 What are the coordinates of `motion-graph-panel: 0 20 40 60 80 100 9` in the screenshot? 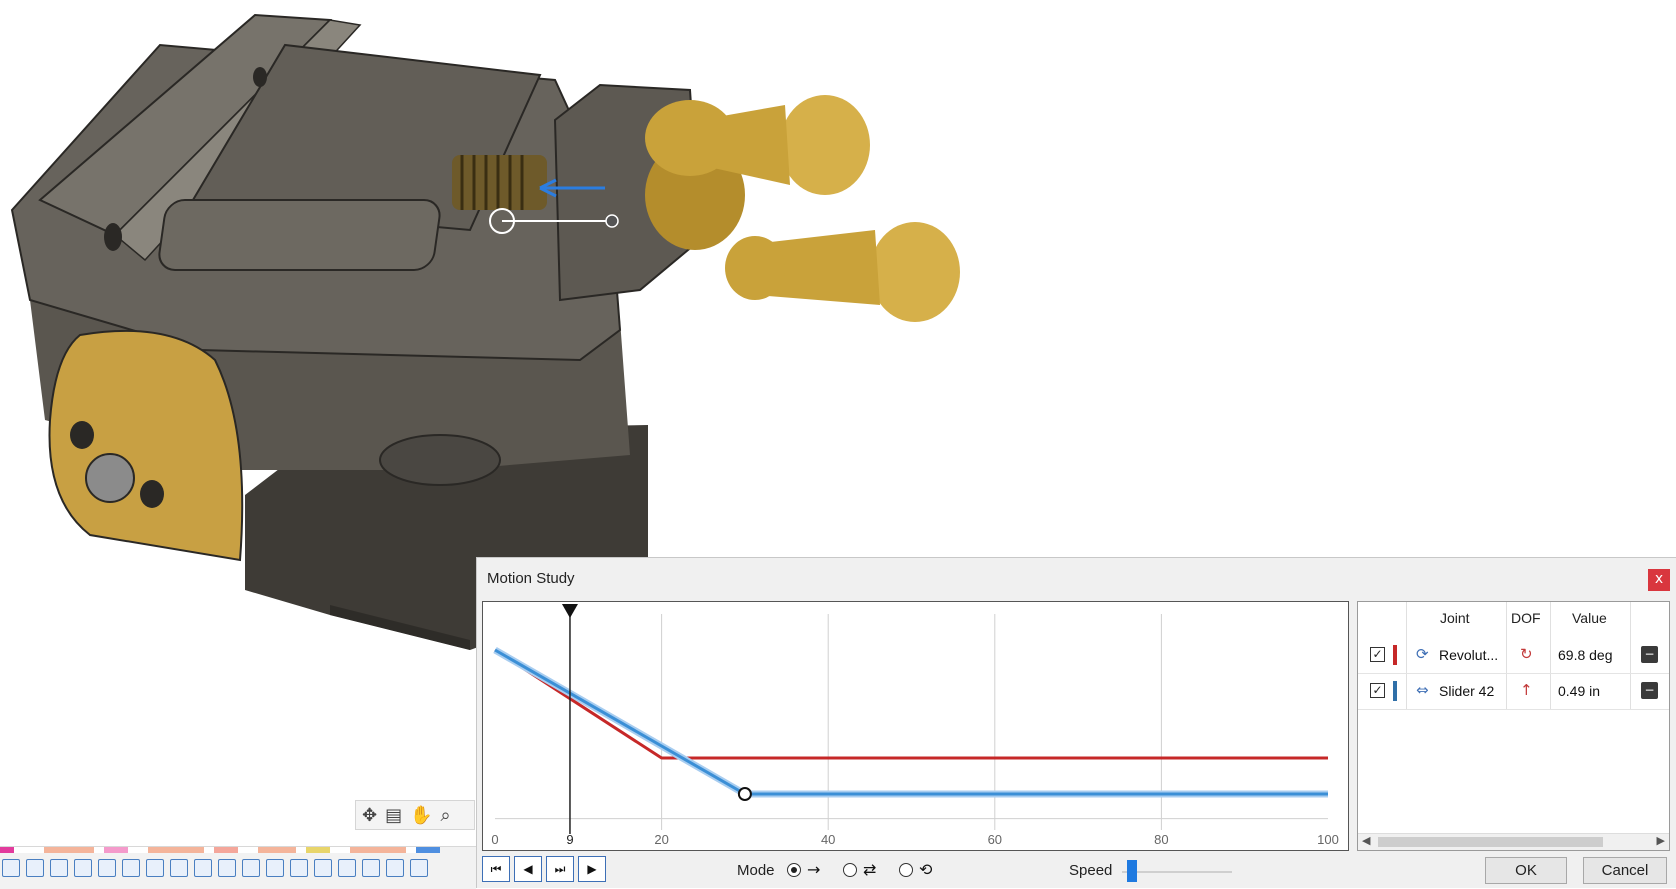 It's located at (915, 726).